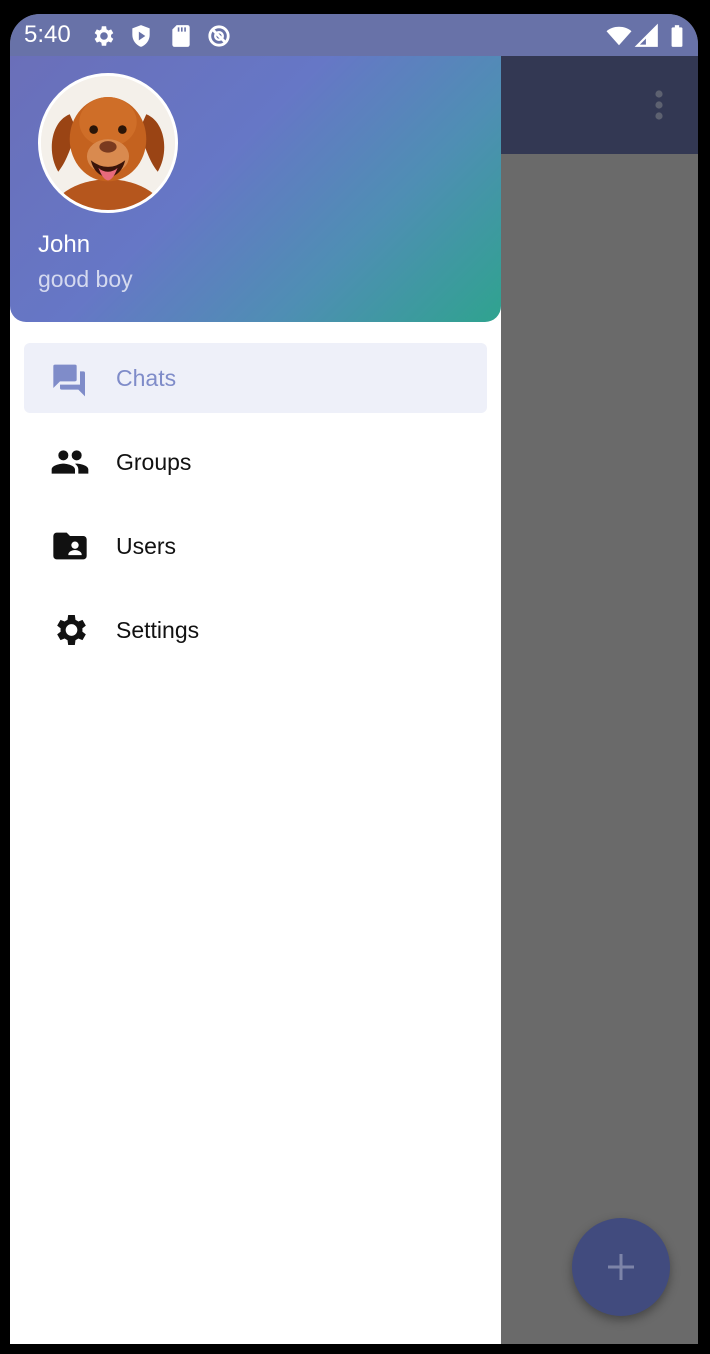  Describe the element at coordinates (647, 36) in the screenshot. I see `cell-signal-icon` at that location.